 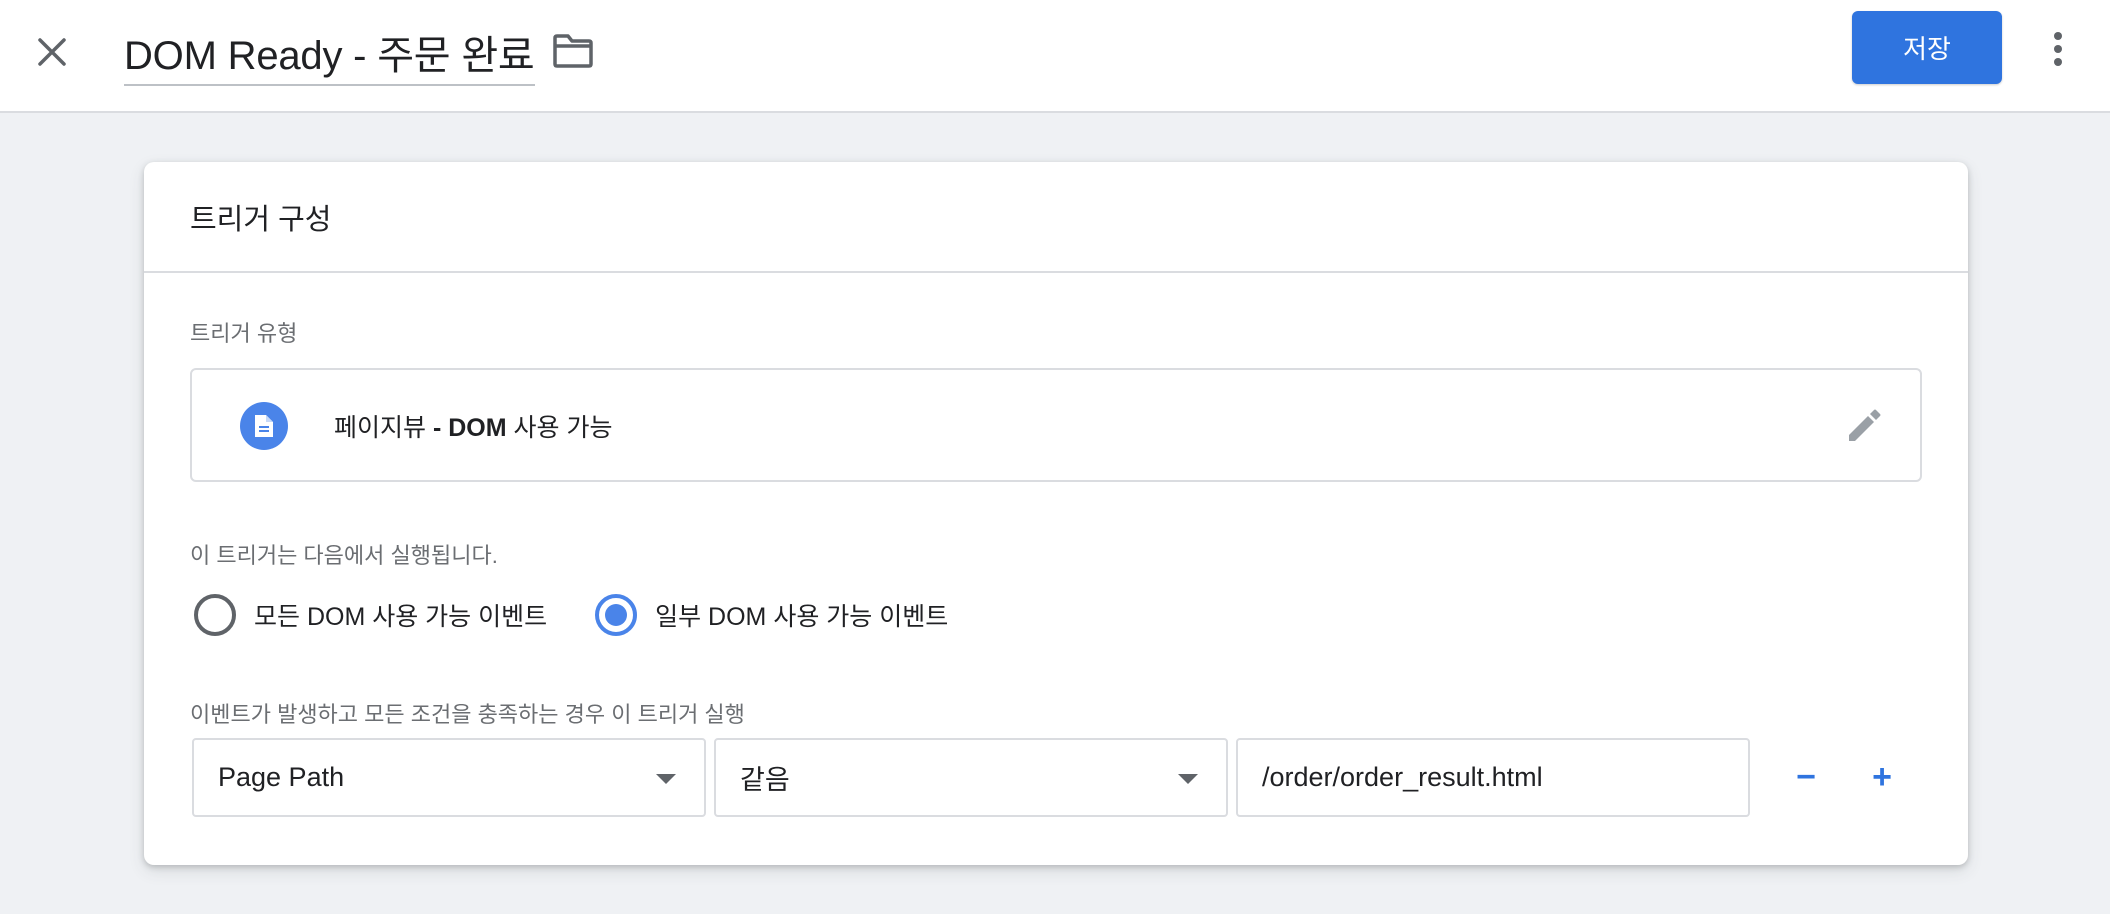 I want to click on condition-row: Page Path 같음 − +, so click(x=1053, y=777).